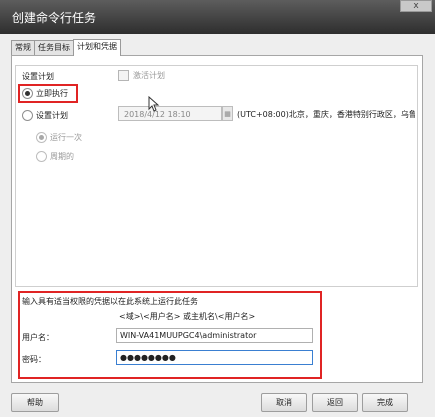 Image resolution: width=435 pixels, height=417 pixels. What do you see at coordinates (38, 76) in the screenshot?
I see `schedule-section-label: 设置计划` at bounding box center [38, 76].